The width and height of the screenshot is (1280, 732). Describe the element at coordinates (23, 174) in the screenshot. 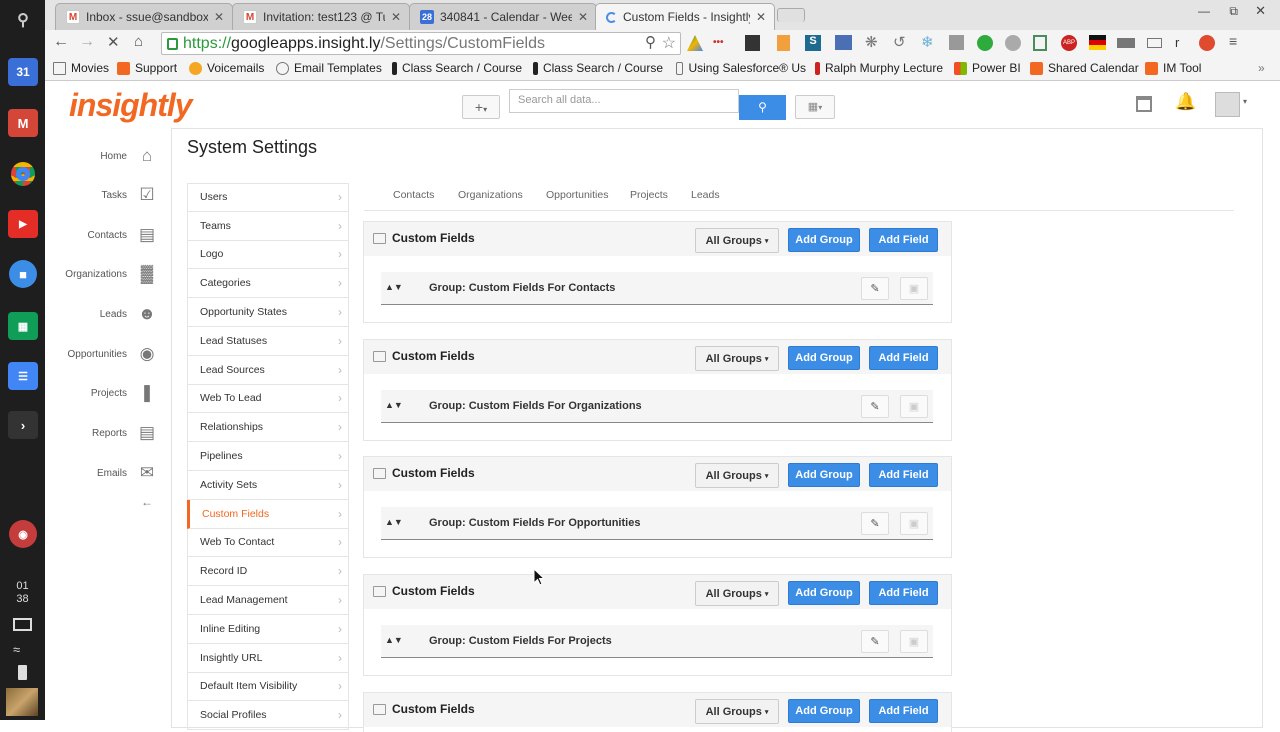

I see `chrome-app-icon` at that location.